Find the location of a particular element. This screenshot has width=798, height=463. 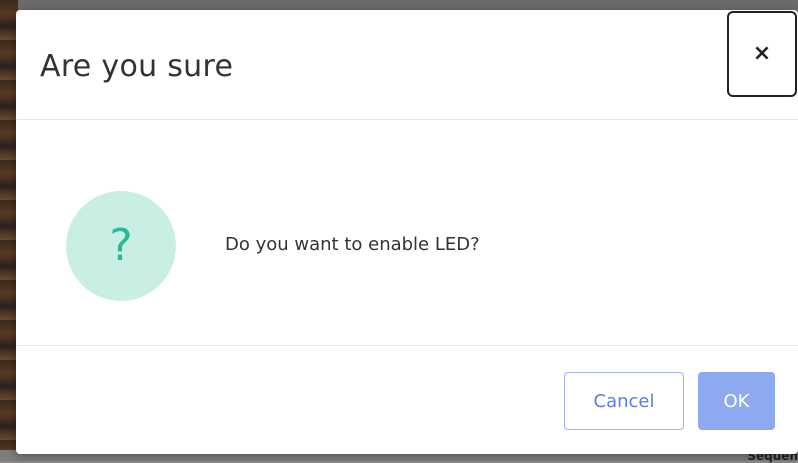

question-icon-circle: ? is located at coordinates (121, 246).